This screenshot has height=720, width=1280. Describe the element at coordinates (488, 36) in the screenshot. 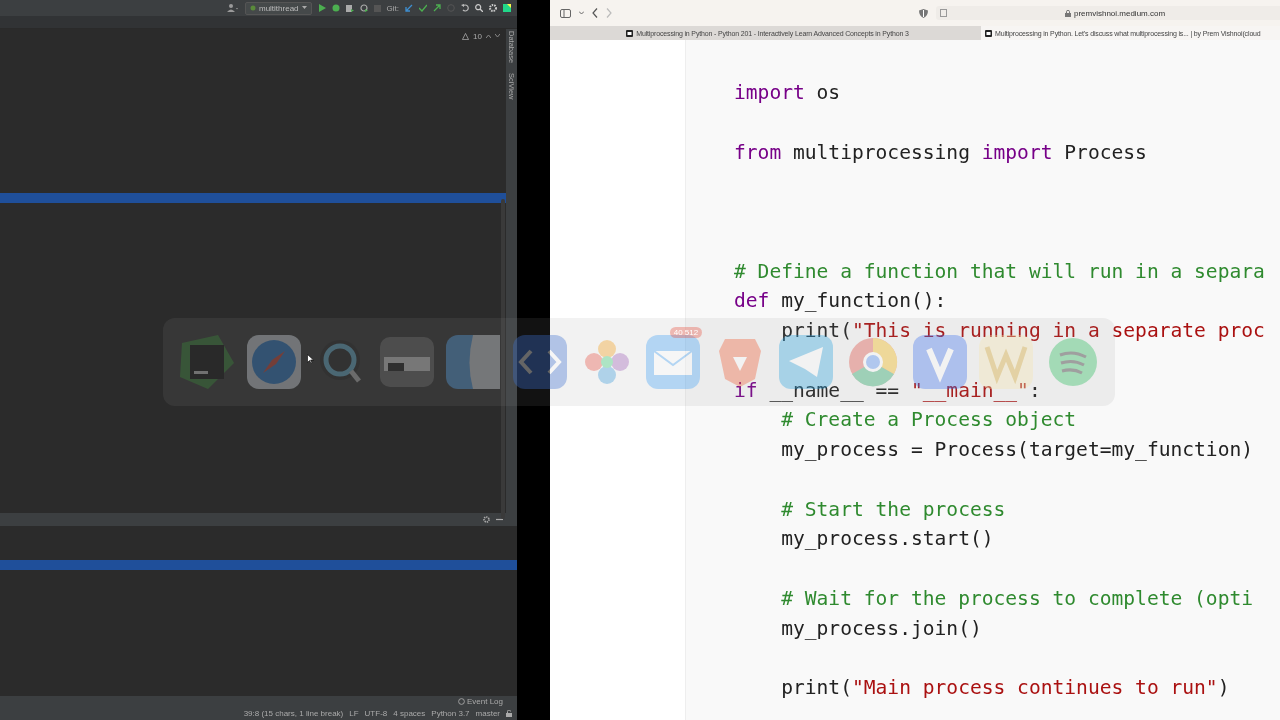

I see `up-chevron-icon` at that location.